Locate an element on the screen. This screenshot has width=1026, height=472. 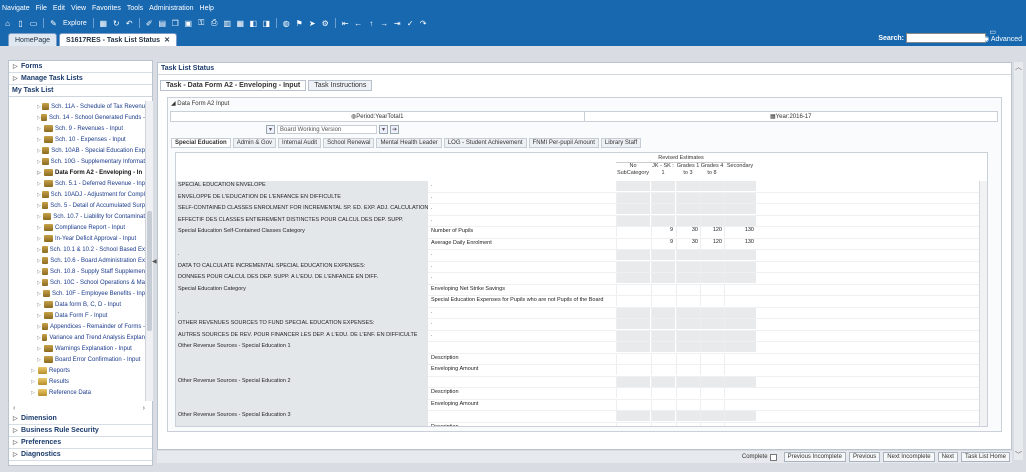
tree-task-item: ▷ Sch. 10.6 - Board Administration Ex is located at coordinates (77, 260).